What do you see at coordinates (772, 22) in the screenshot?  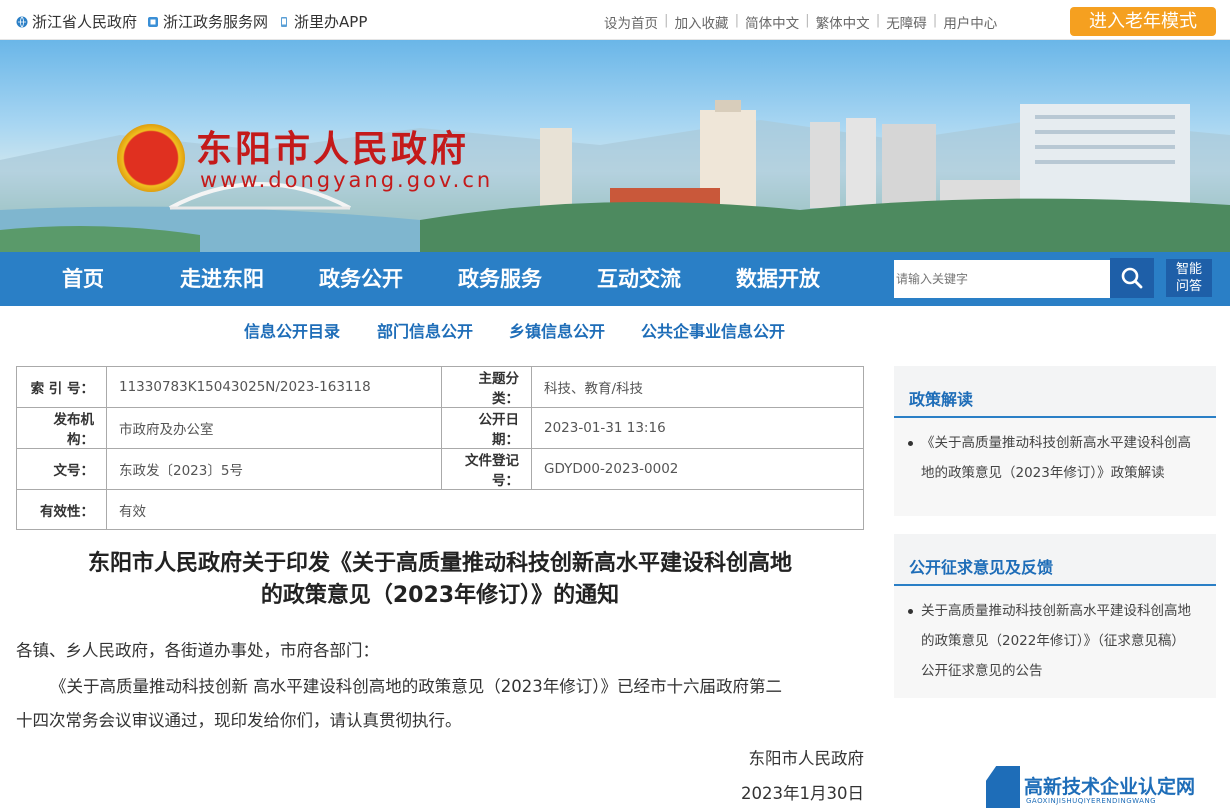 I see `simplified-chinese-link: 简体中文` at bounding box center [772, 22].